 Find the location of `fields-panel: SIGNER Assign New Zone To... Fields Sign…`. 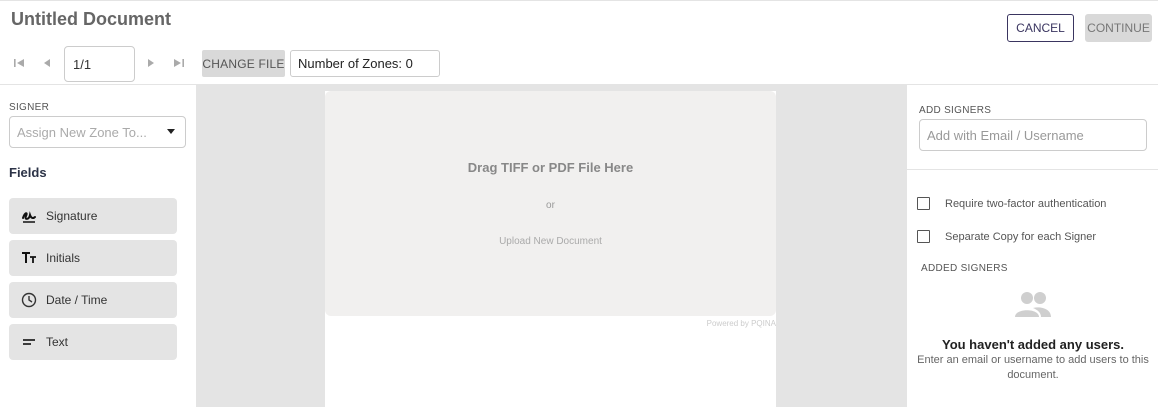

fields-panel: SIGNER Assign New Zone To... Fields Sign… is located at coordinates (98, 246).